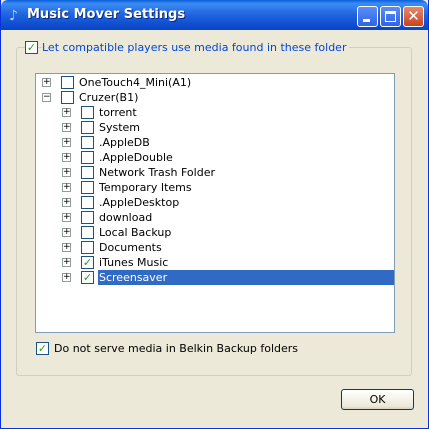 The image size is (429, 429). I want to click on tree-item-label: .AppleDesktop, so click(139, 202).